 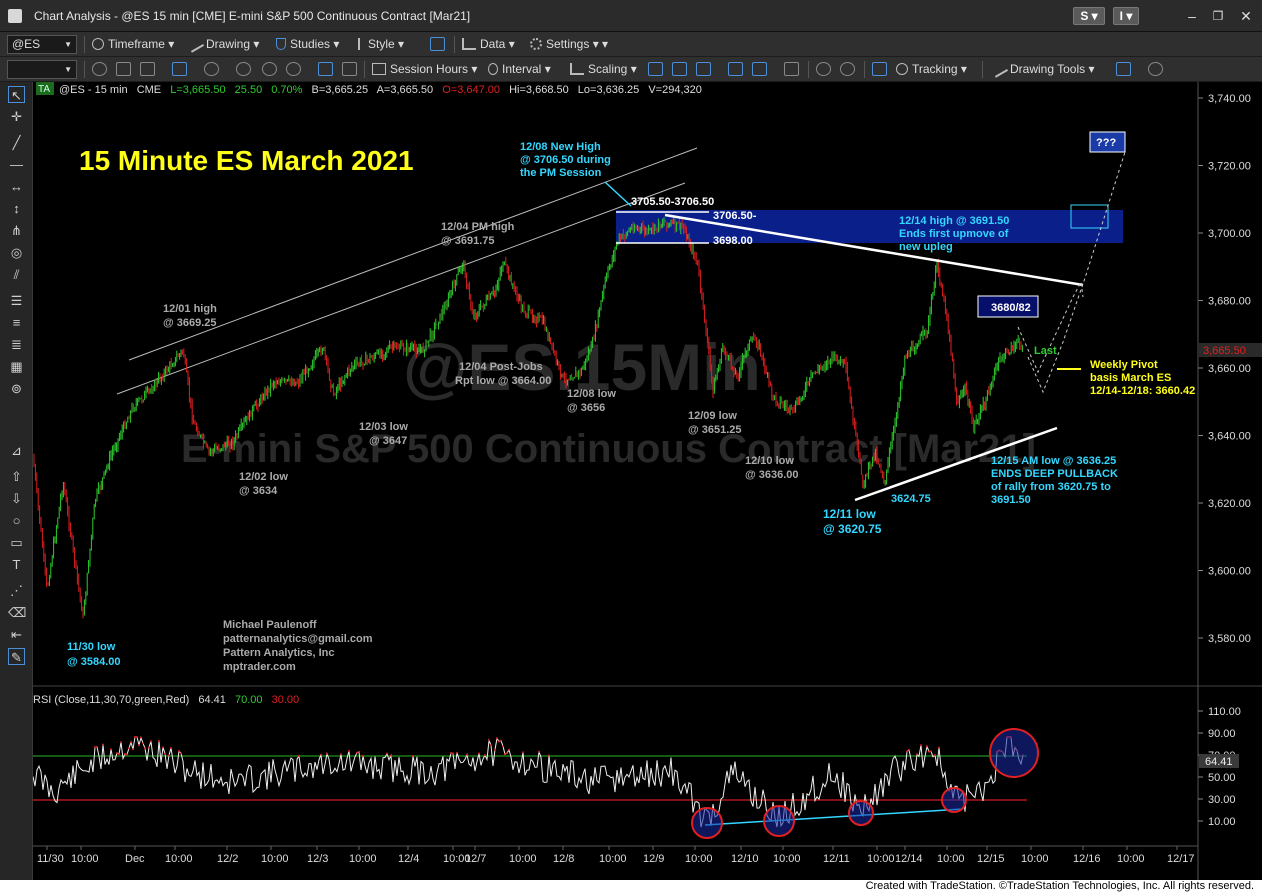 What do you see at coordinates (16, 208) in the screenshot?
I see `vertical-line-tool-icon: ↕` at bounding box center [16, 208].